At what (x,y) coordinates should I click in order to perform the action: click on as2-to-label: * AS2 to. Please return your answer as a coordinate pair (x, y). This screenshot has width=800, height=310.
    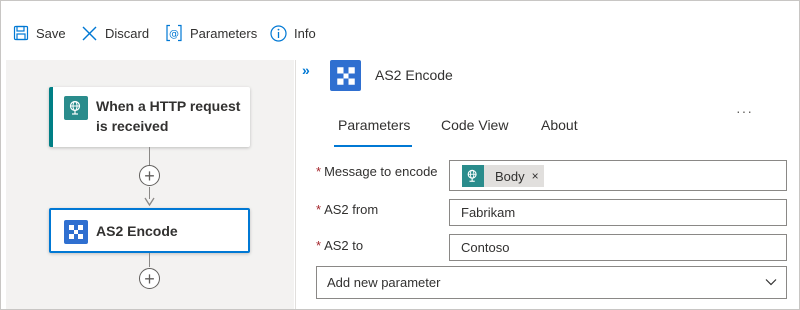
    Looking at the image, I should click on (339, 245).